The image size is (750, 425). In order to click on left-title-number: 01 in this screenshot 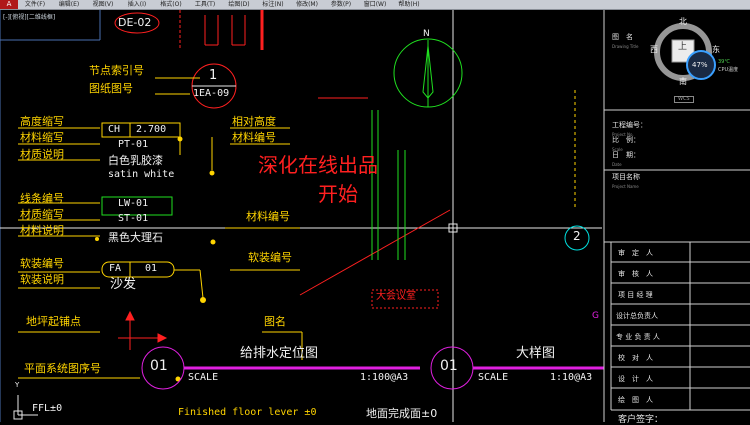, I will do `click(159, 366)`.